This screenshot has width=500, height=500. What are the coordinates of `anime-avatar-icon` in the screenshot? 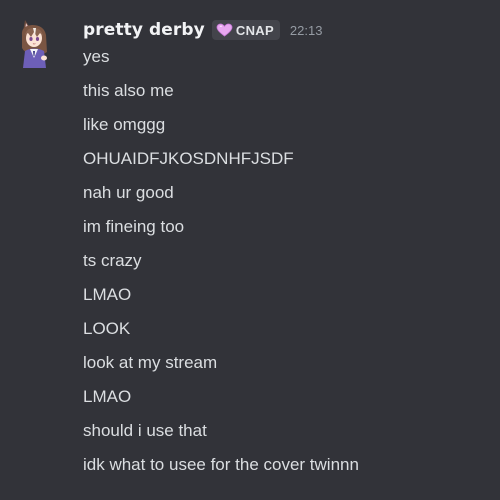 It's located at (34, 44).